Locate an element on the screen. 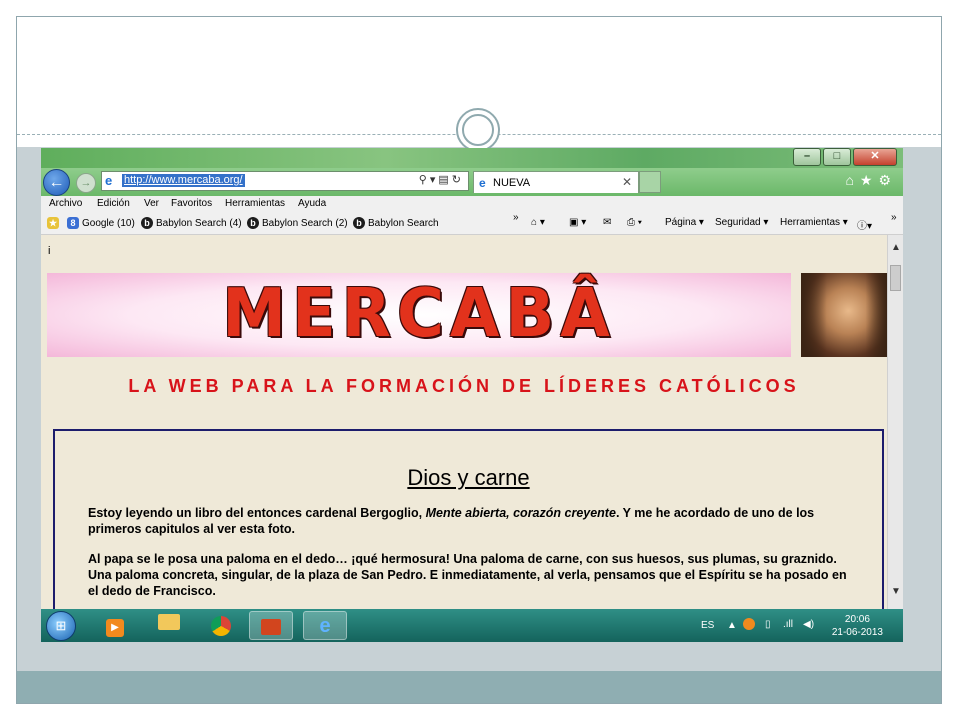 The height and width of the screenshot is (720, 960). menu-ver: Ver is located at coordinates (151, 203).